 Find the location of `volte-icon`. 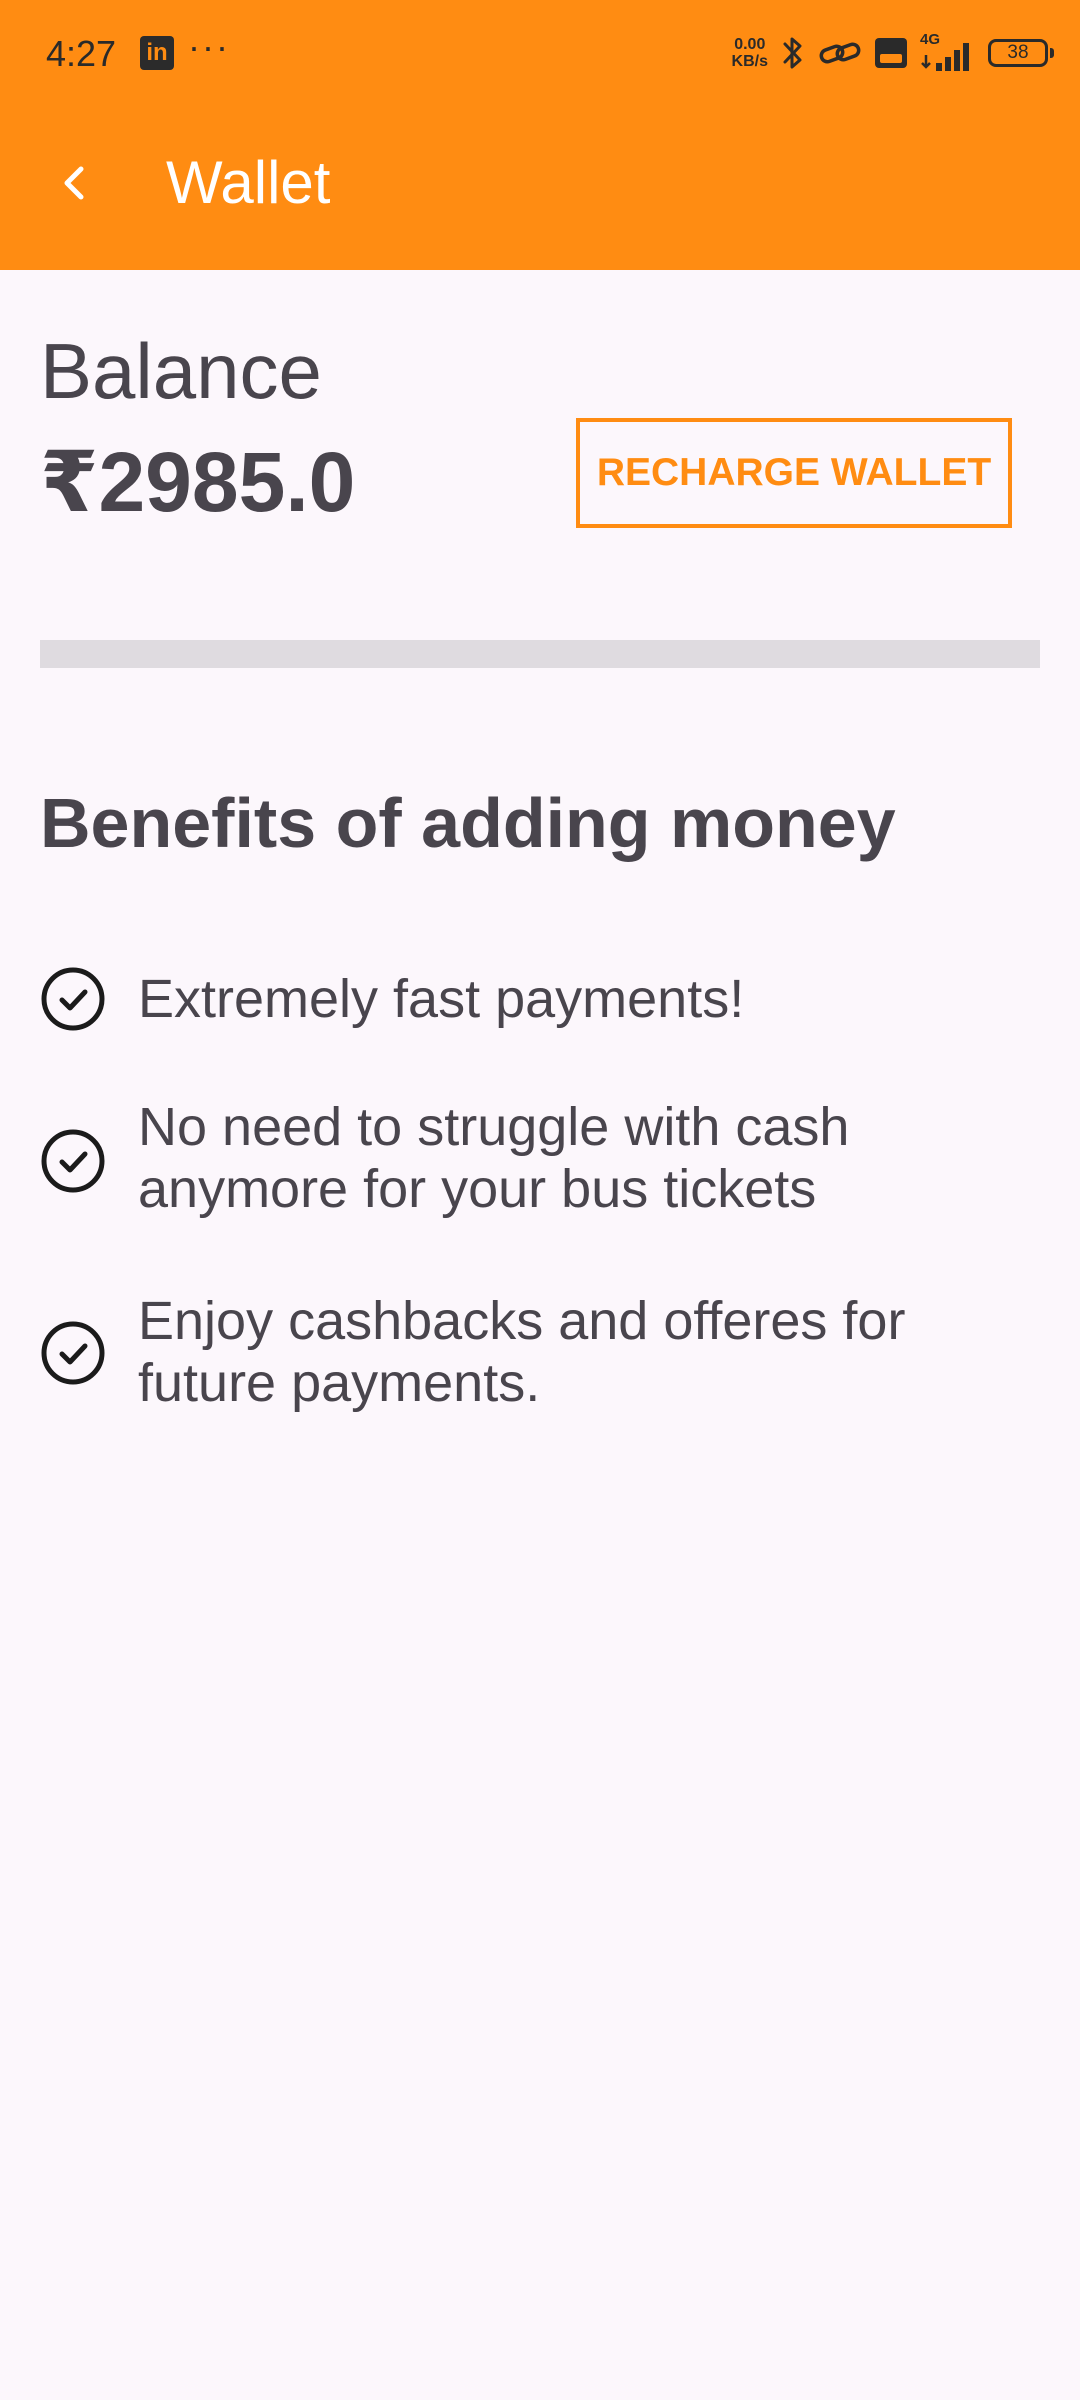

volte-icon is located at coordinates (891, 53).